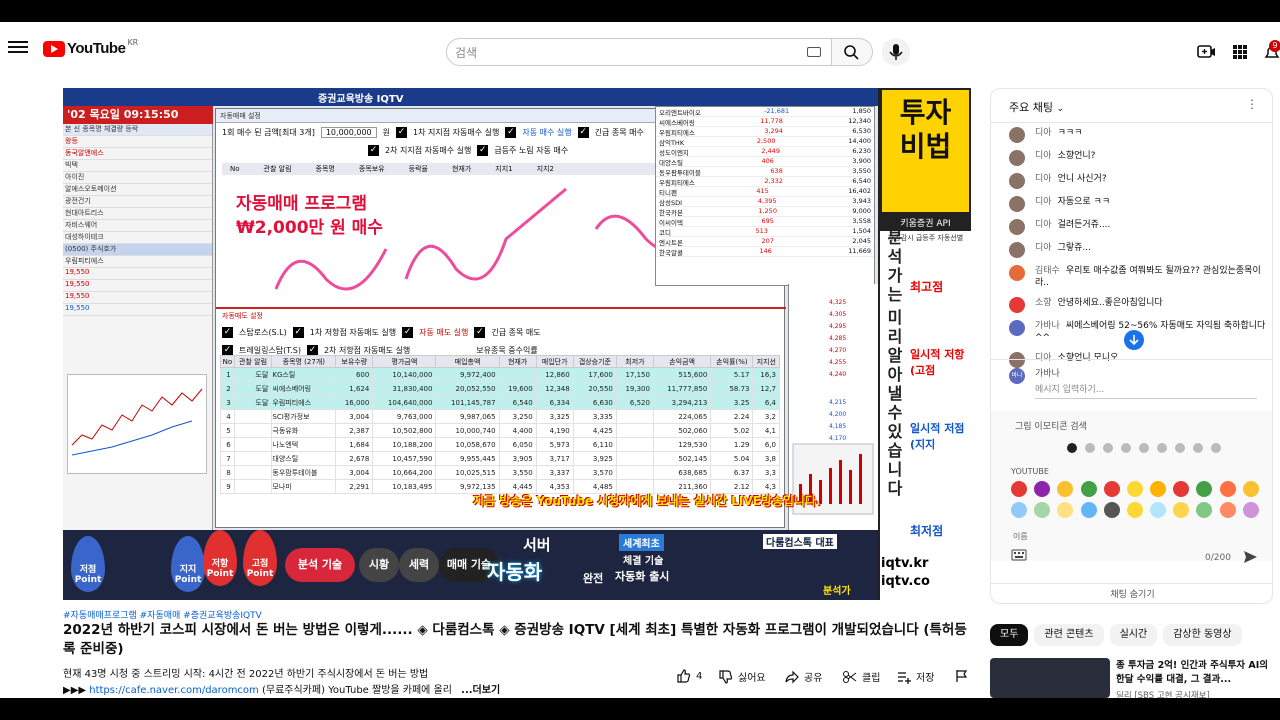 The width and height of the screenshot is (1280, 720). I want to click on dislike-button: 싫어요, so click(742, 676).